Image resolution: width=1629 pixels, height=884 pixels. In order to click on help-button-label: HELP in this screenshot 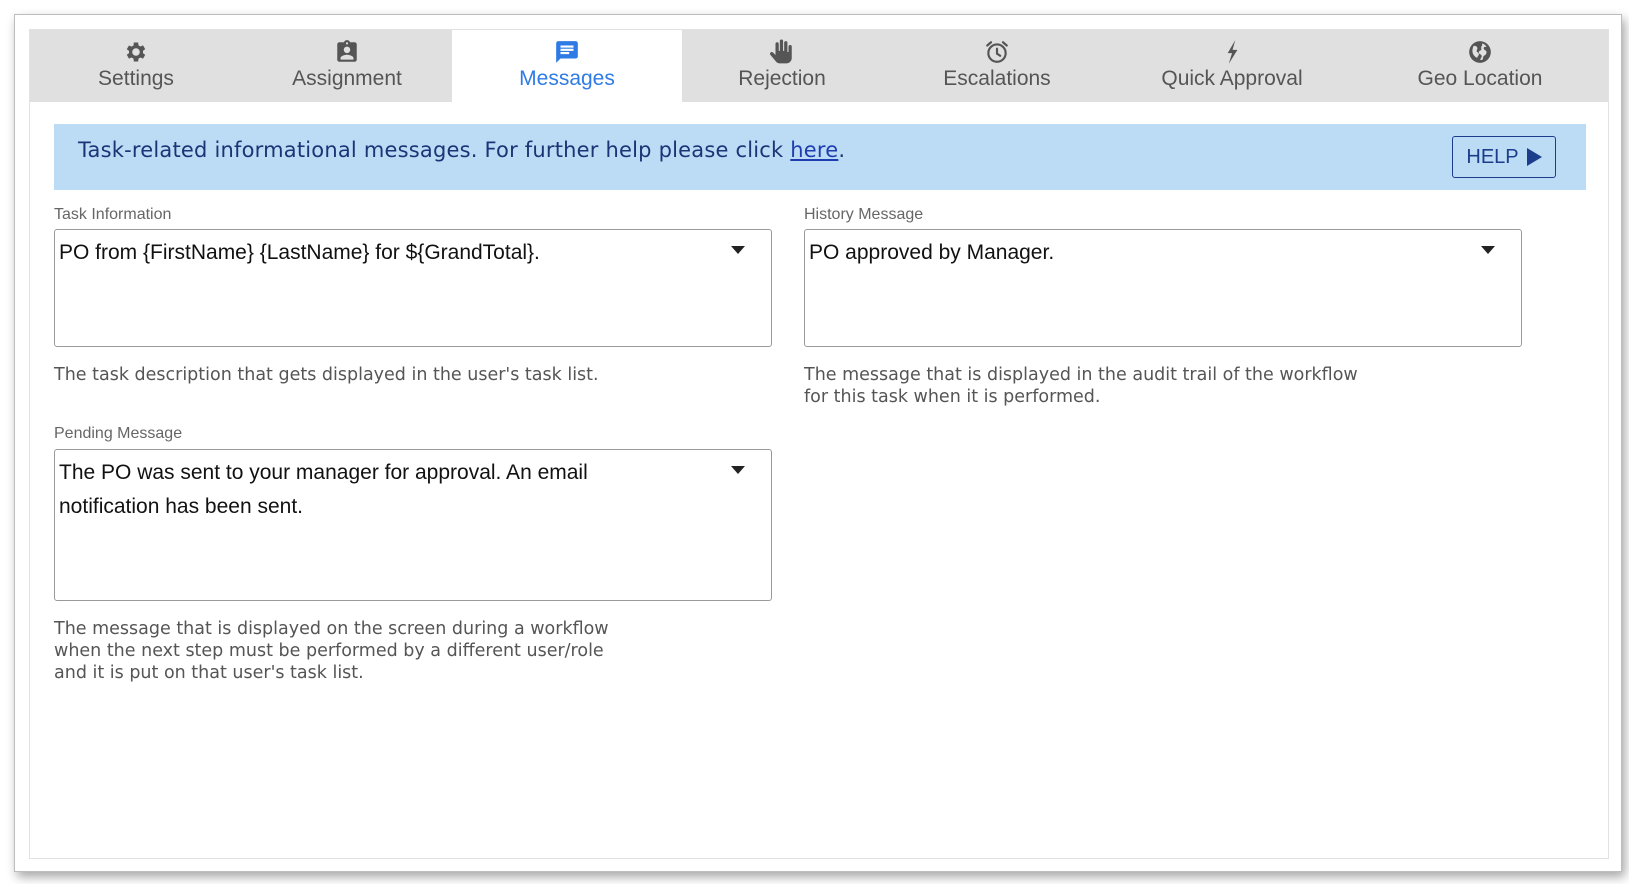, I will do `click(1492, 156)`.